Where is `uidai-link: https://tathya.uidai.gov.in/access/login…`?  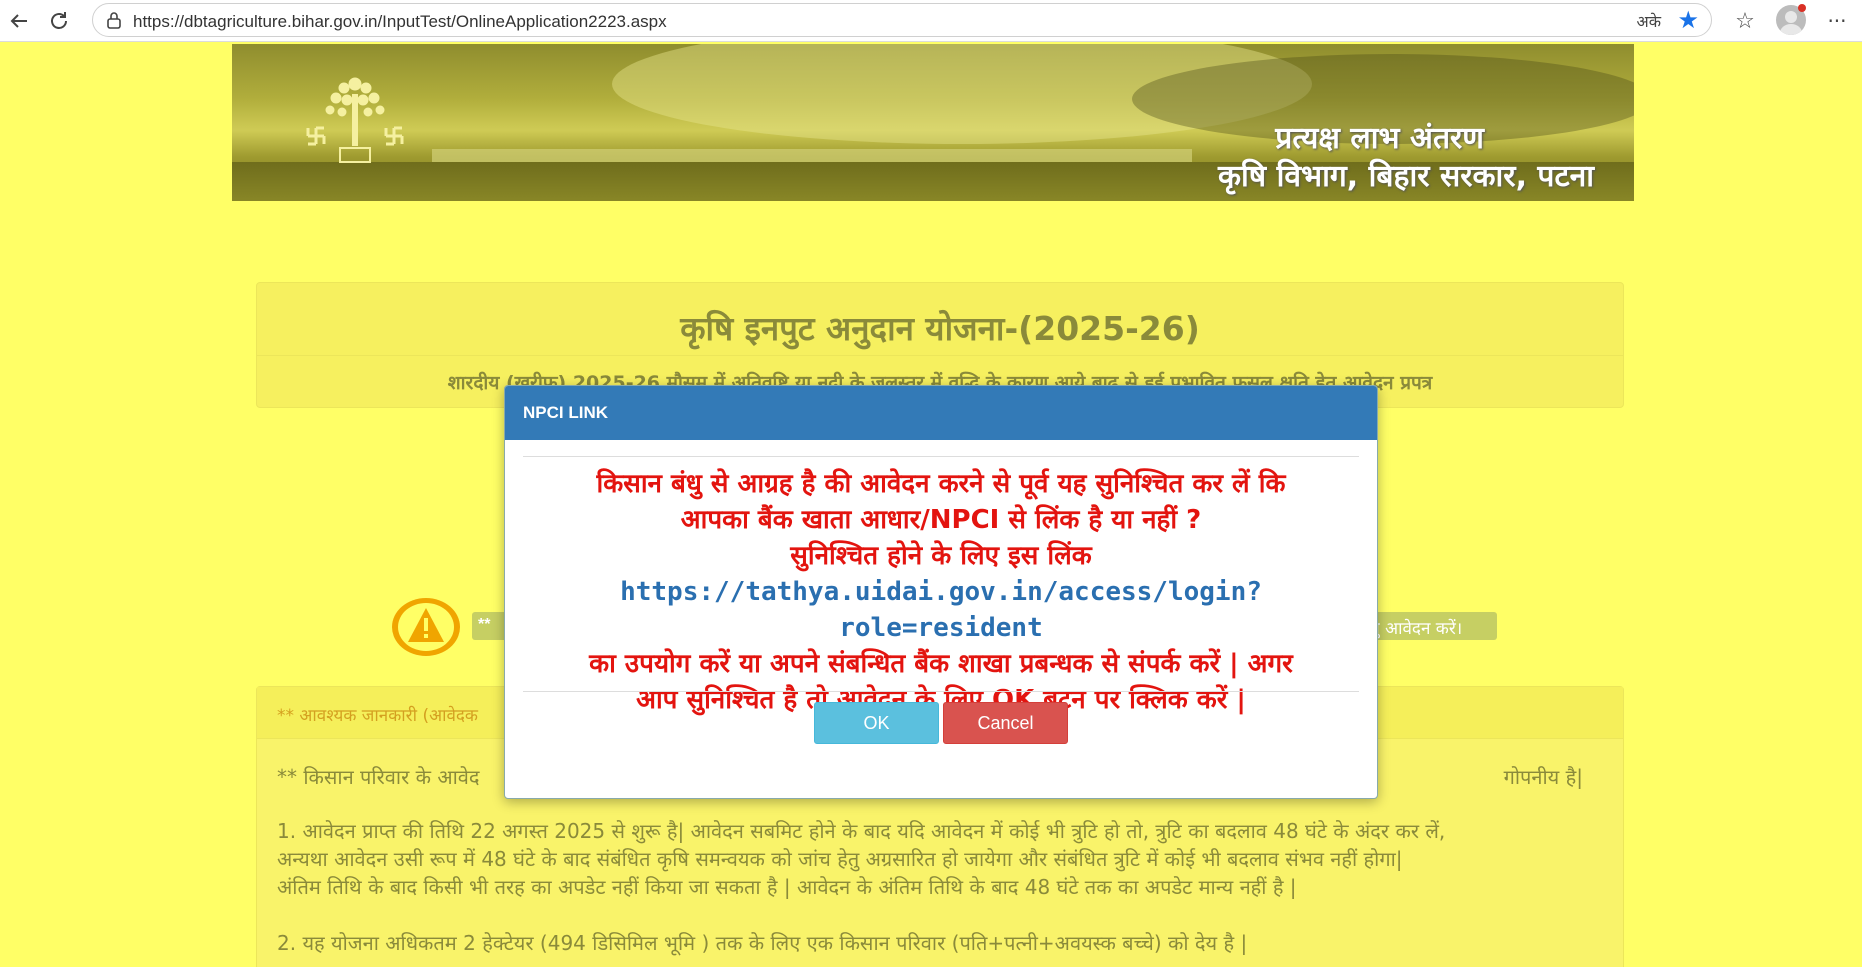
uidai-link: https://tathya.uidai.gov.in/access/login… is located at coordinates (941, 610).